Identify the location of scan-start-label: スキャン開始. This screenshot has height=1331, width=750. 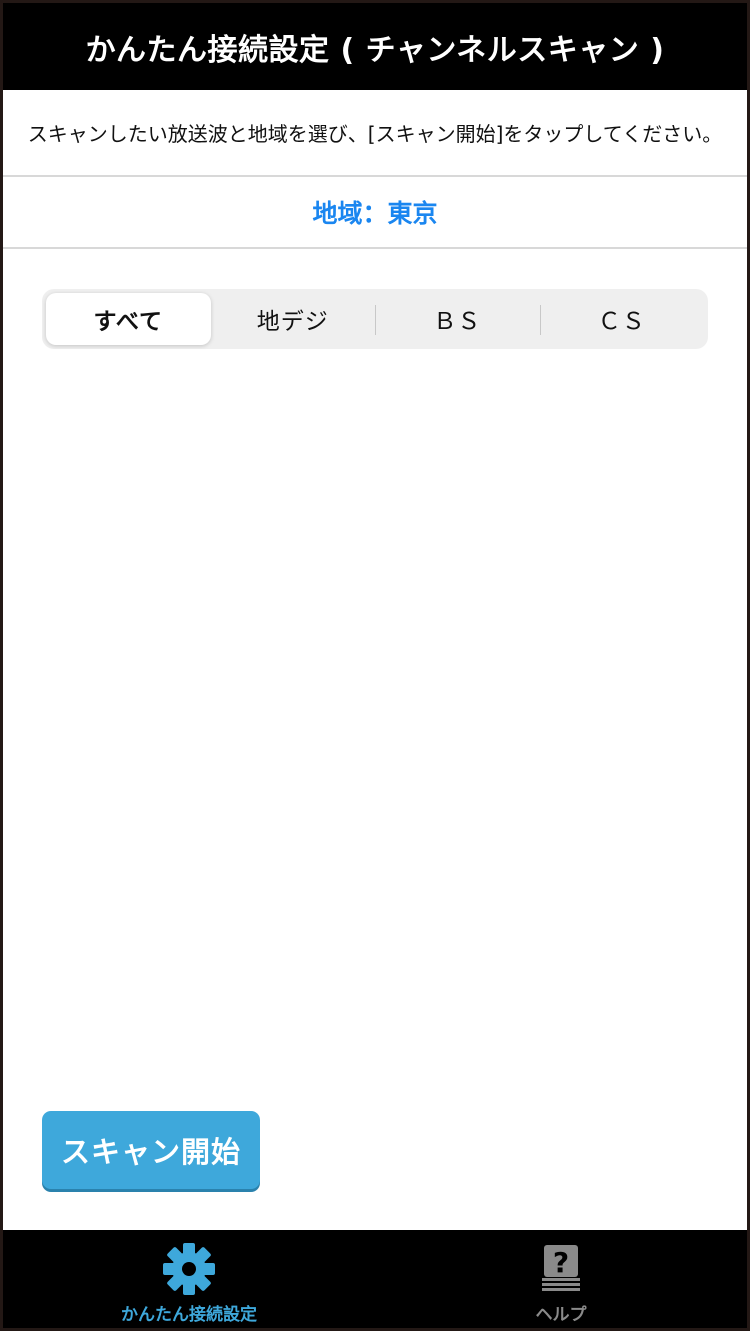
(150, 1152).